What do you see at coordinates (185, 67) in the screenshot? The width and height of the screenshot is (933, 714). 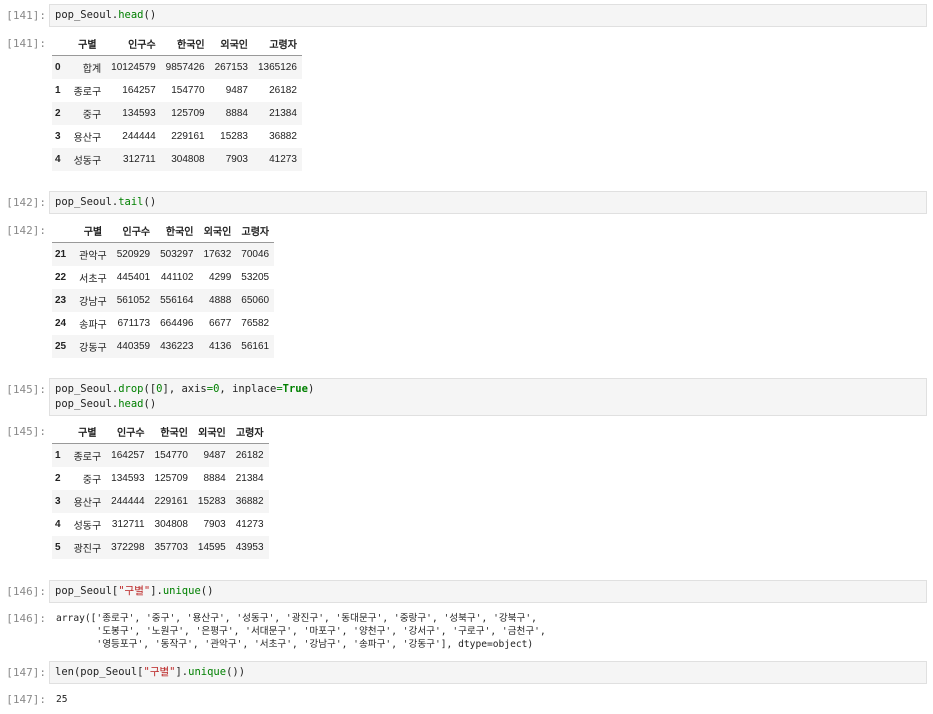 I see `table-cell: 9857426` at bounding box center [185, 67].